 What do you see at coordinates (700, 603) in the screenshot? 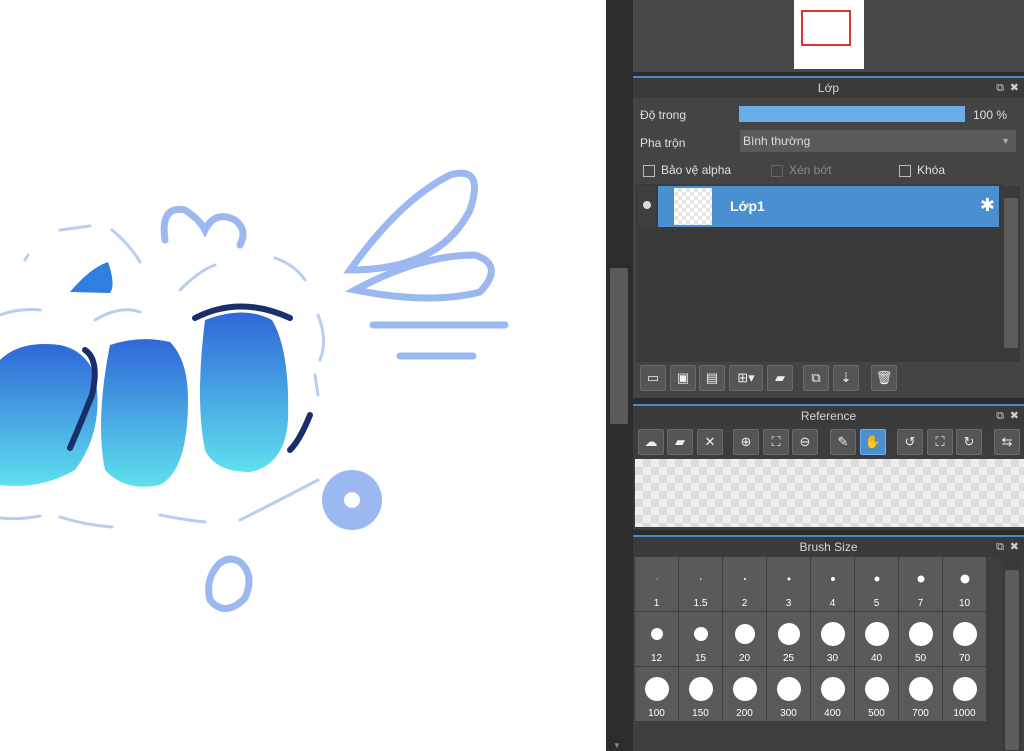
I see `brush-size-label: 1.5` at bounding box center [700, 603].